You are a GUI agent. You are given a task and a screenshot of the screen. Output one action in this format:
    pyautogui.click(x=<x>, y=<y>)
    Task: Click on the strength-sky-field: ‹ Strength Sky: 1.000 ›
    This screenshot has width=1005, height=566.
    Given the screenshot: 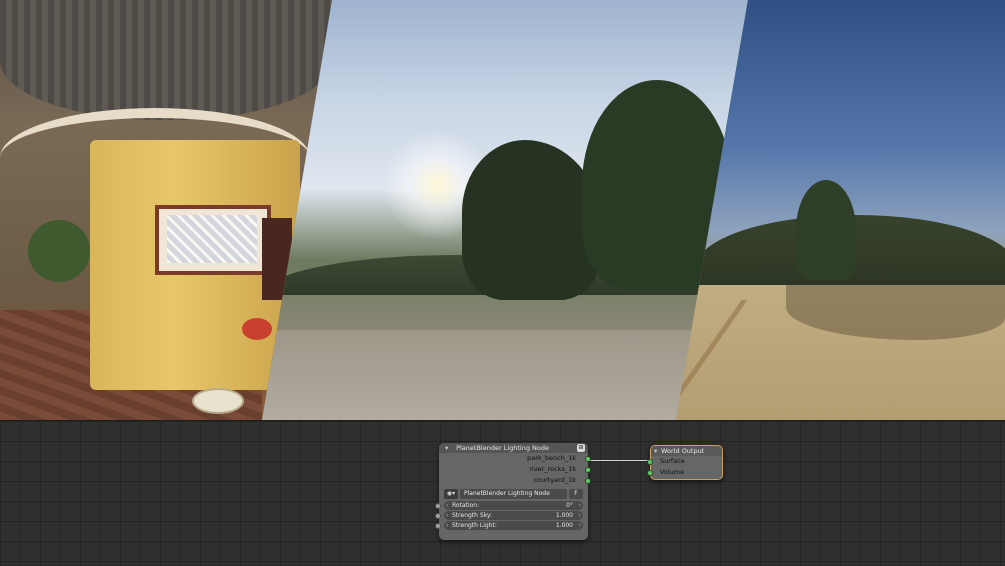 What is the action you would take?
    pyautogui.click(x=509, y=515)
    